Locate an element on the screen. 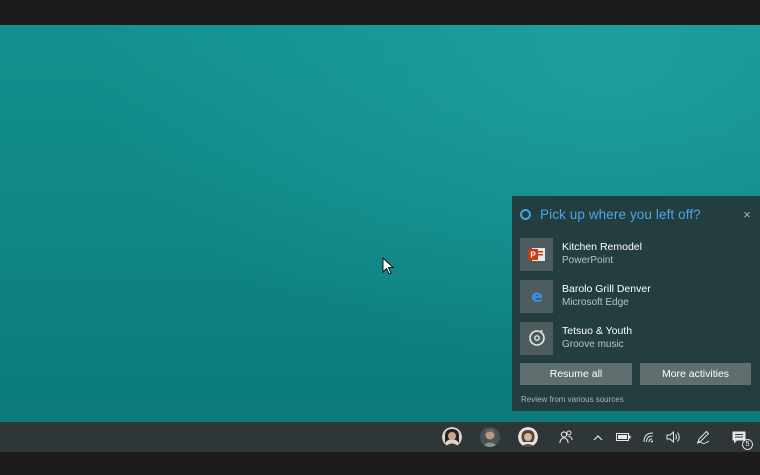 This screenshot has width=760, height=475. people-icon is located at coordinates (566, 437).